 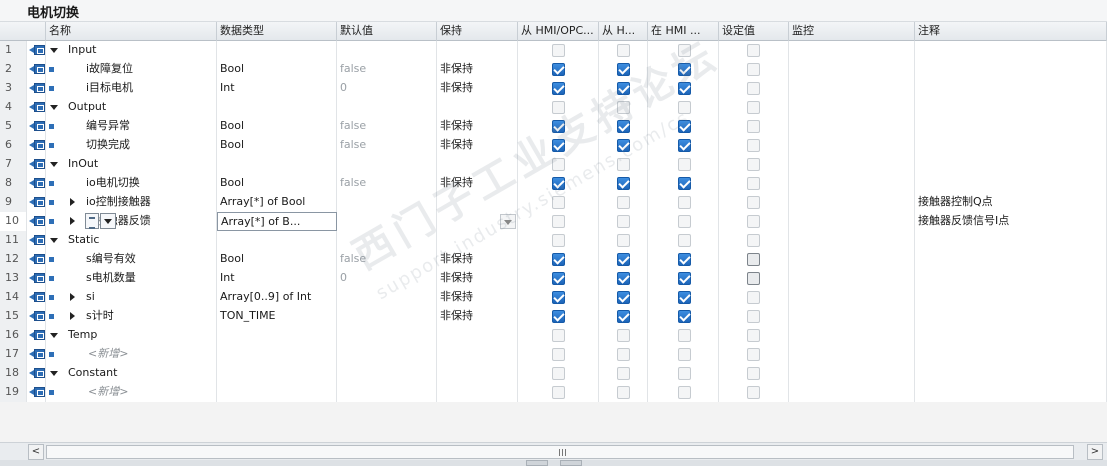 What do you see at coordinates (131, 202) in the screenshot?
I see `name-cell: io控制接触器` at bounding box center [131, 202].